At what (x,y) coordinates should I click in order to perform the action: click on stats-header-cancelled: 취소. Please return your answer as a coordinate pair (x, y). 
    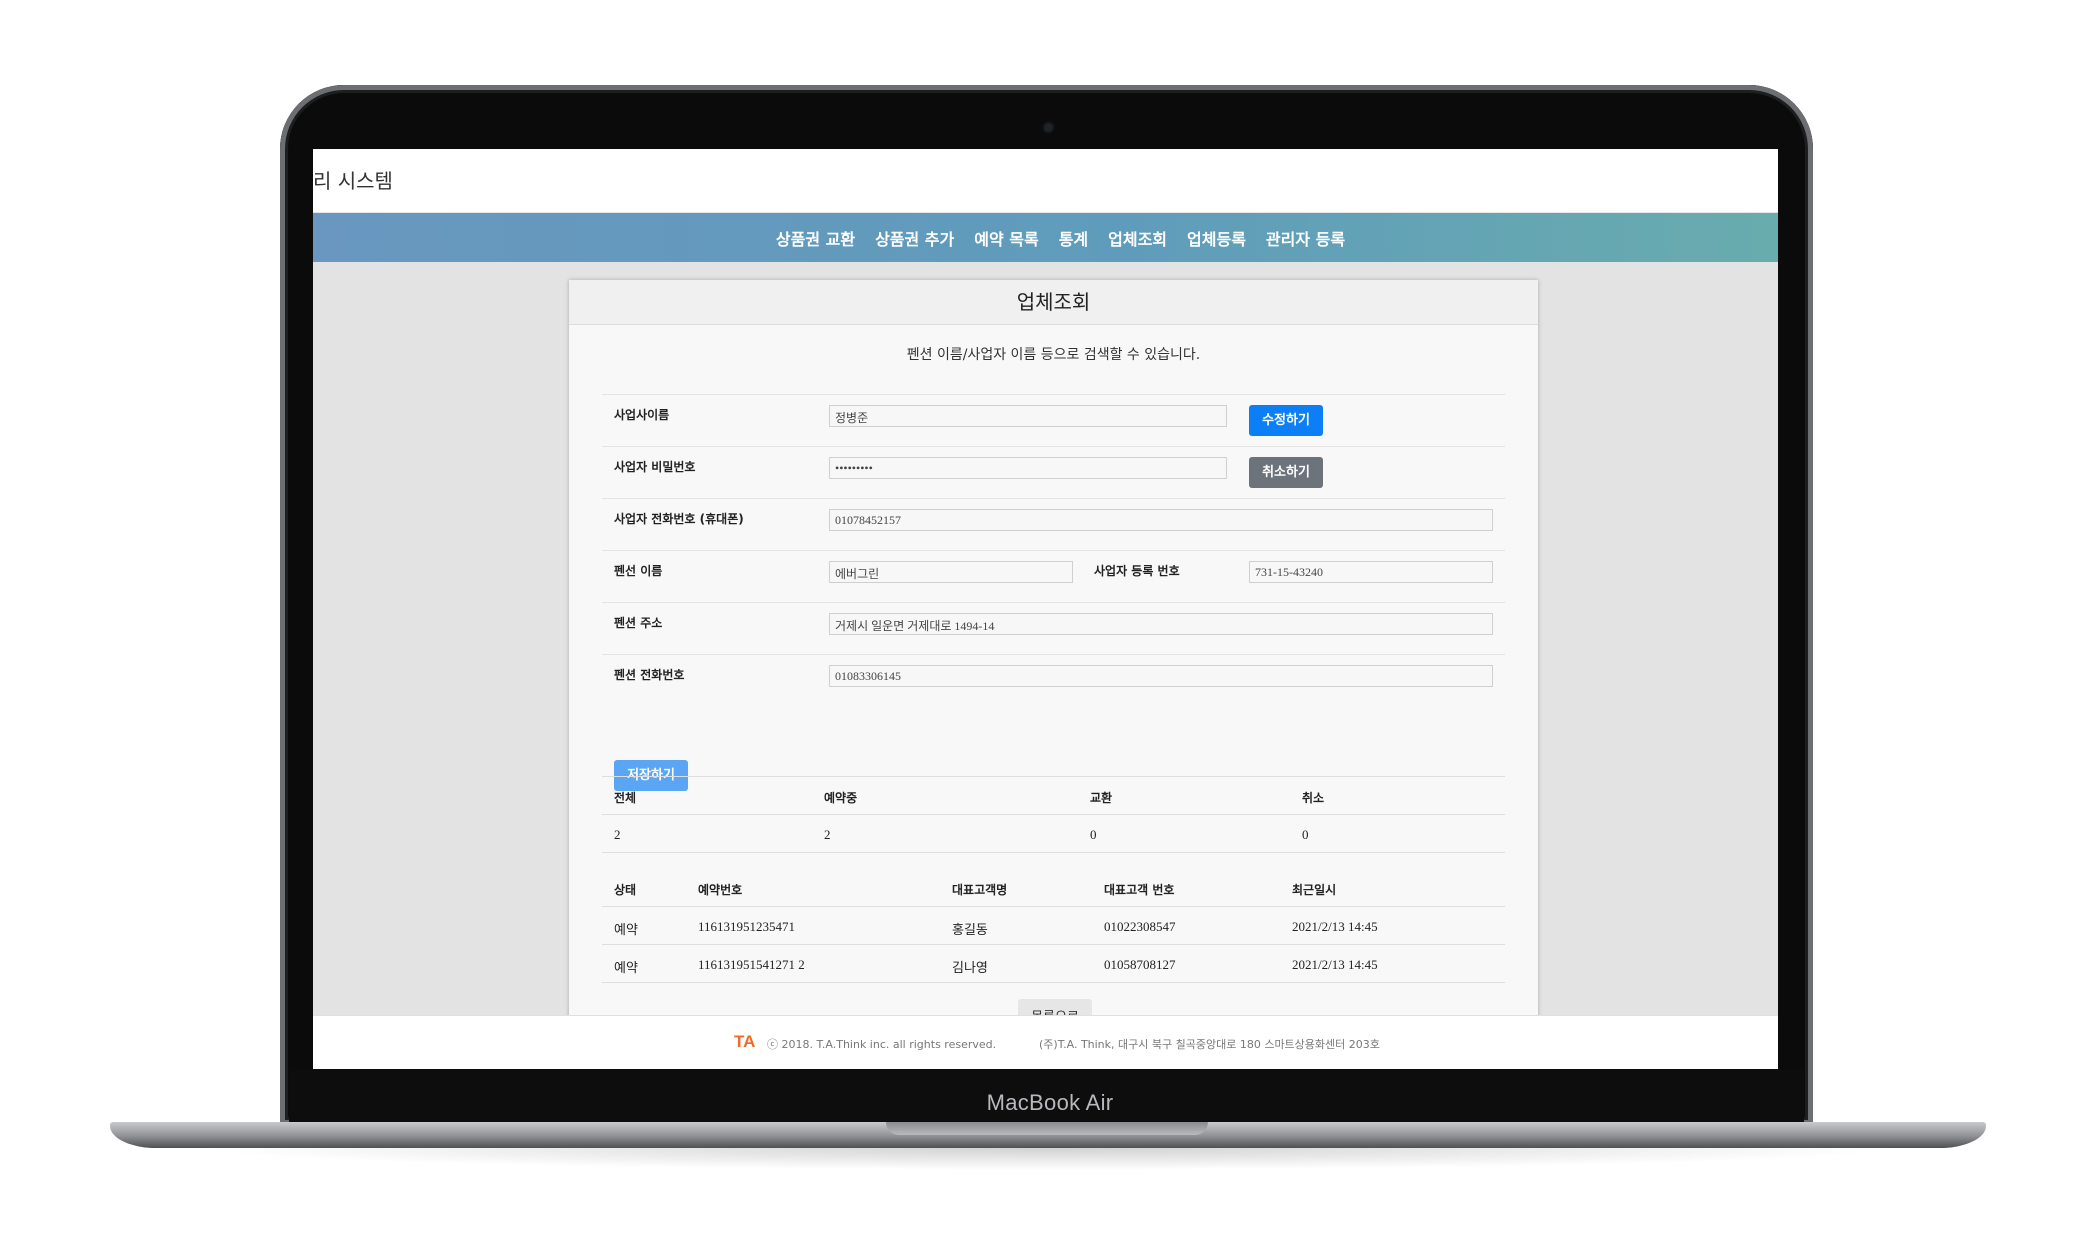
    Looking at the image, I should click on (1313, 798).